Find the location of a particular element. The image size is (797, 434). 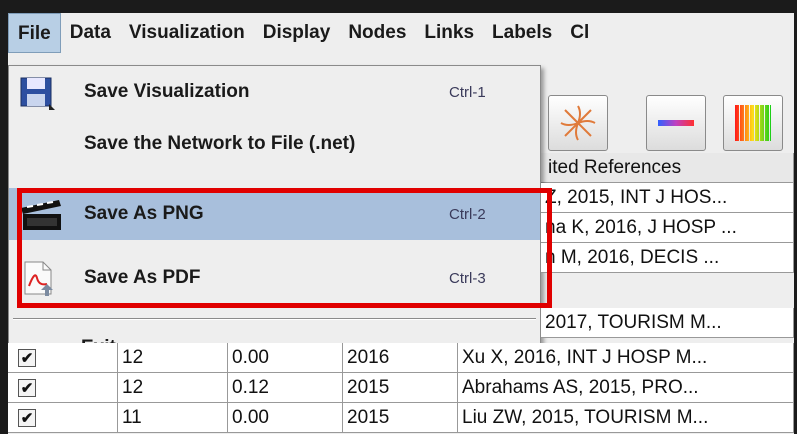

palette-grid-icon is located at coordinates (753, 123).